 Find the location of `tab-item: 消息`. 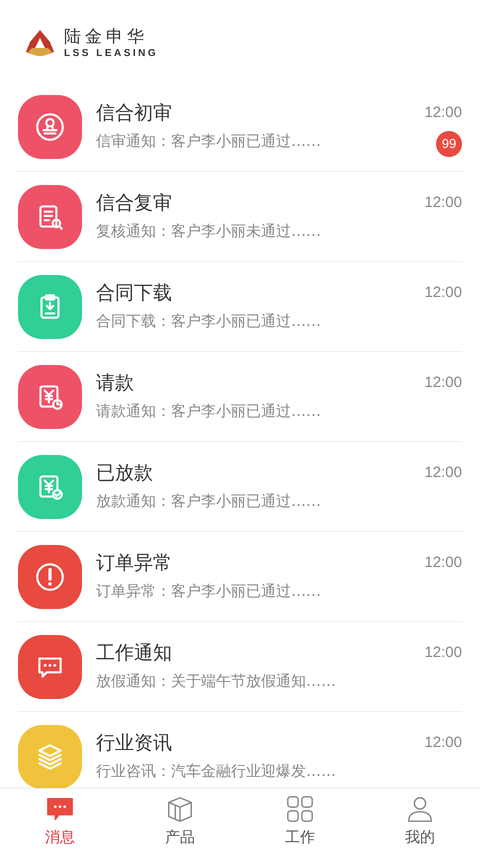

tab-item: 消息 is located at coordinates (60, 821).